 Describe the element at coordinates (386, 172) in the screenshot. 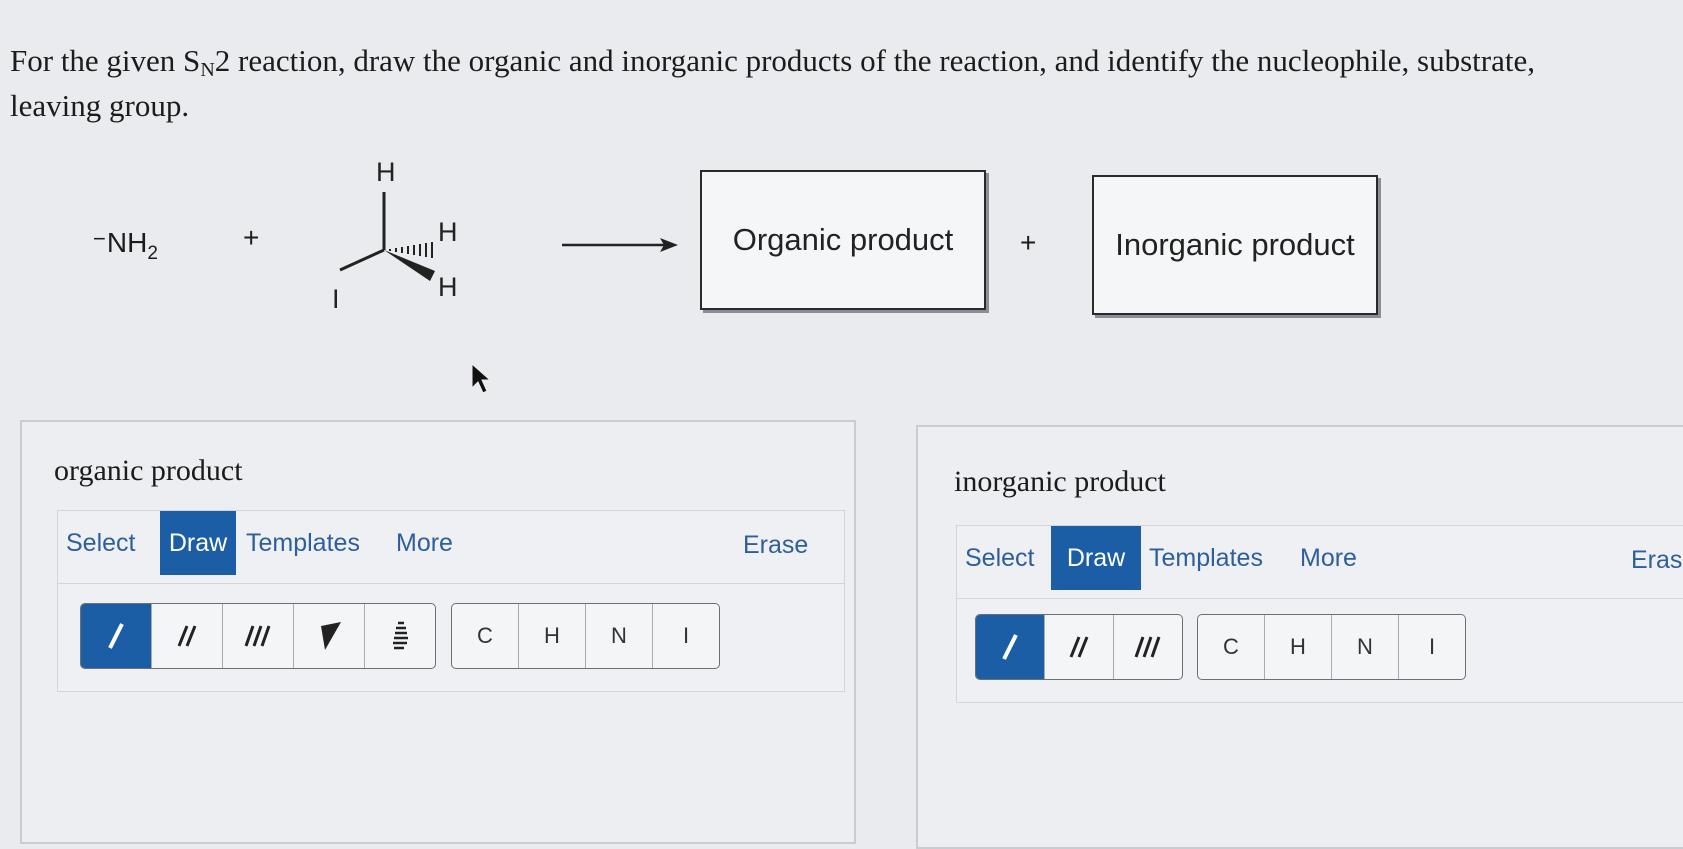

I see `atom-h-top: H` at that location.